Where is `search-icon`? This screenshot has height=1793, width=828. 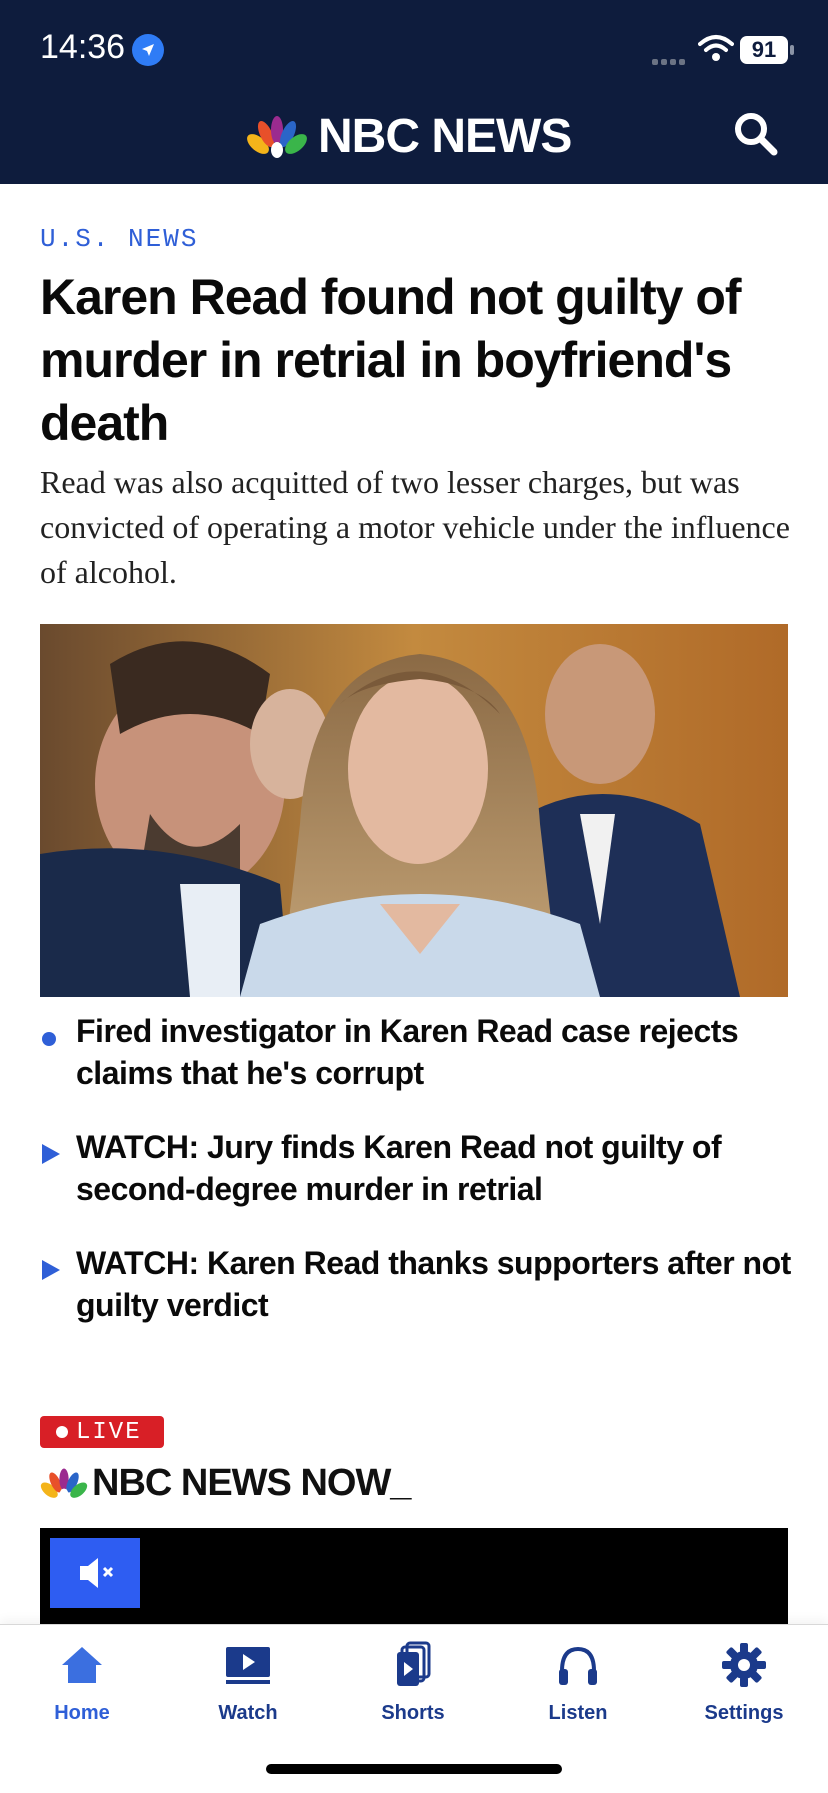
search-icon is located at coordinates (756, 134).